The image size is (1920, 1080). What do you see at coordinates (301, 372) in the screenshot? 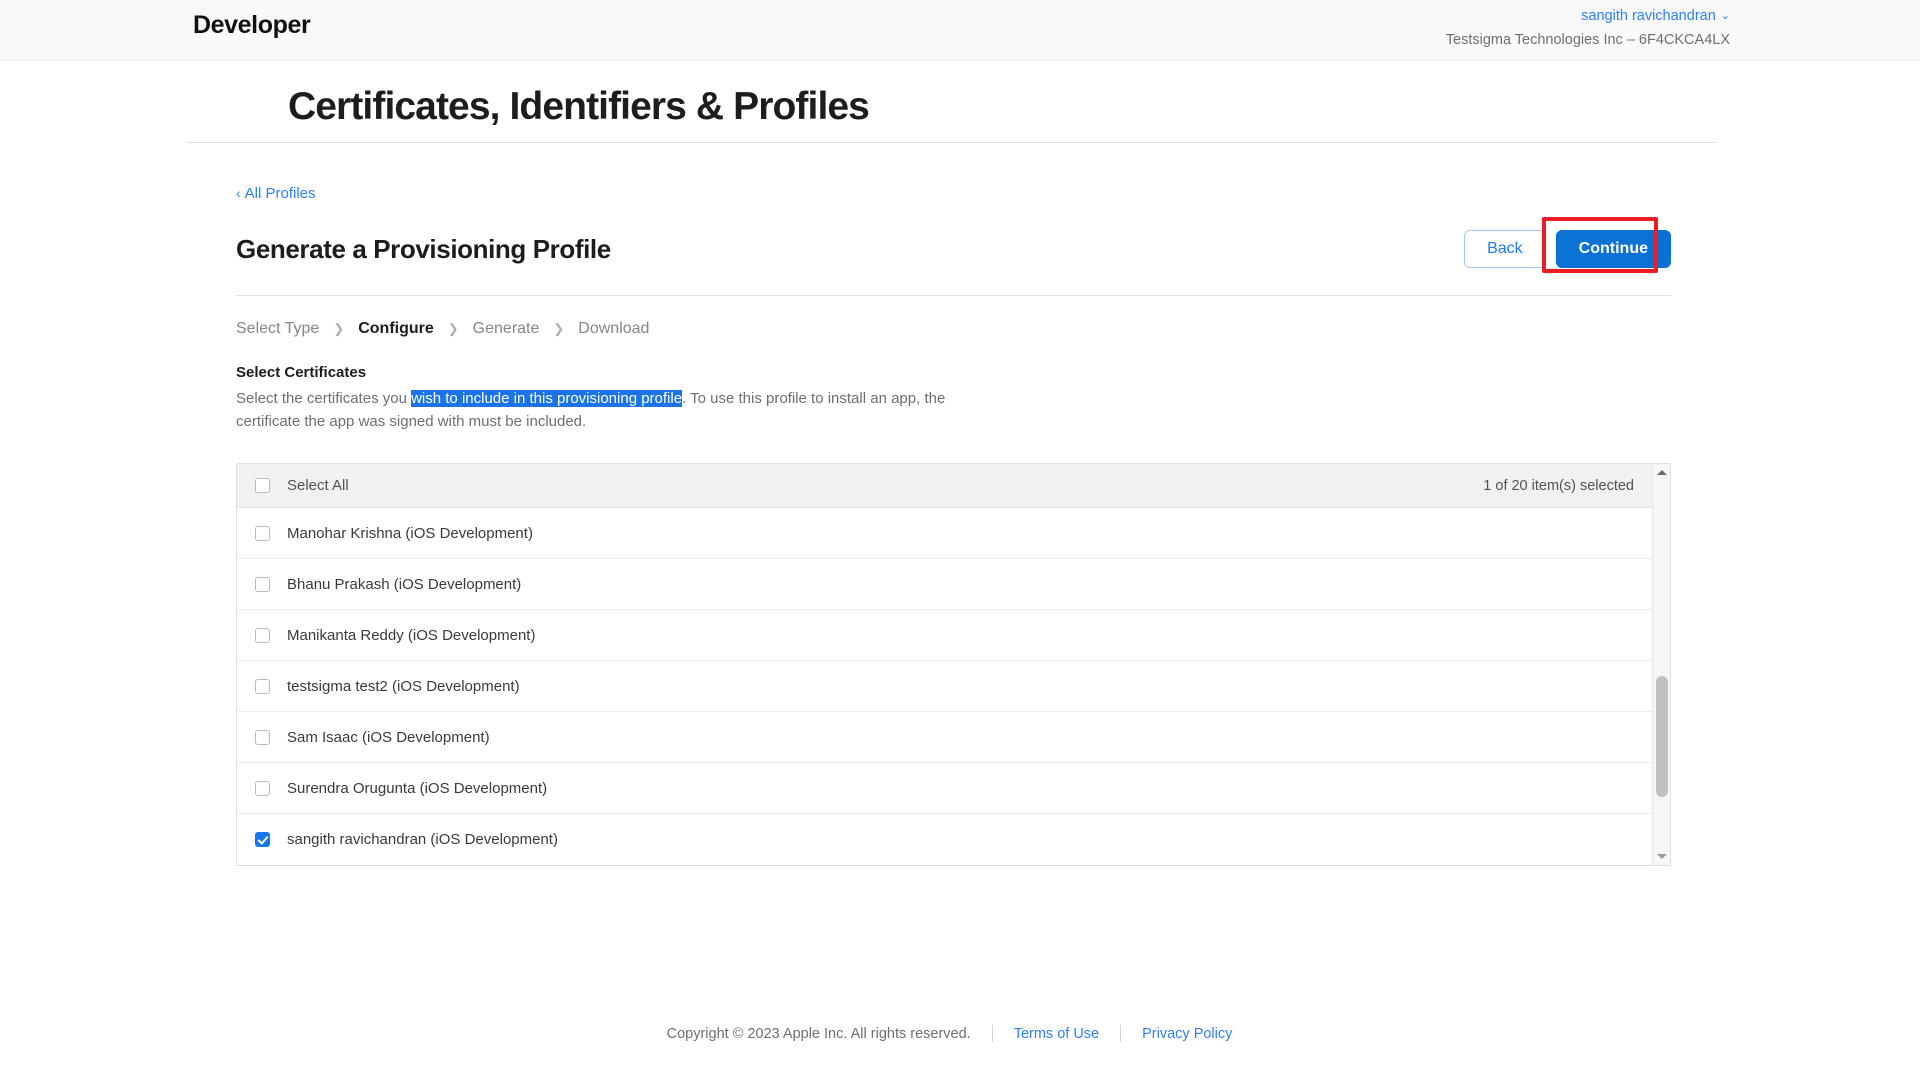
I see `select-certificates-heading: Select Certificates` at bounding box center [301, 372].